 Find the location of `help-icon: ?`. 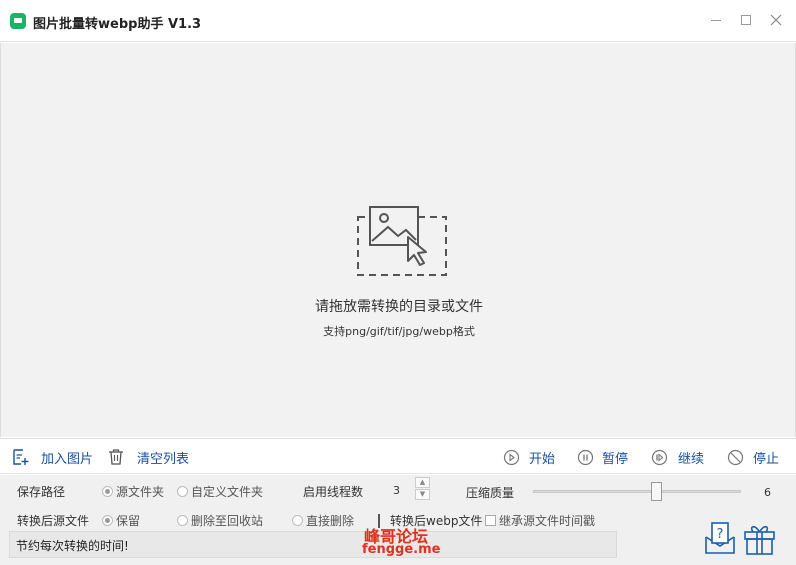

help-icon: ? is located at coordinates (720, 540).